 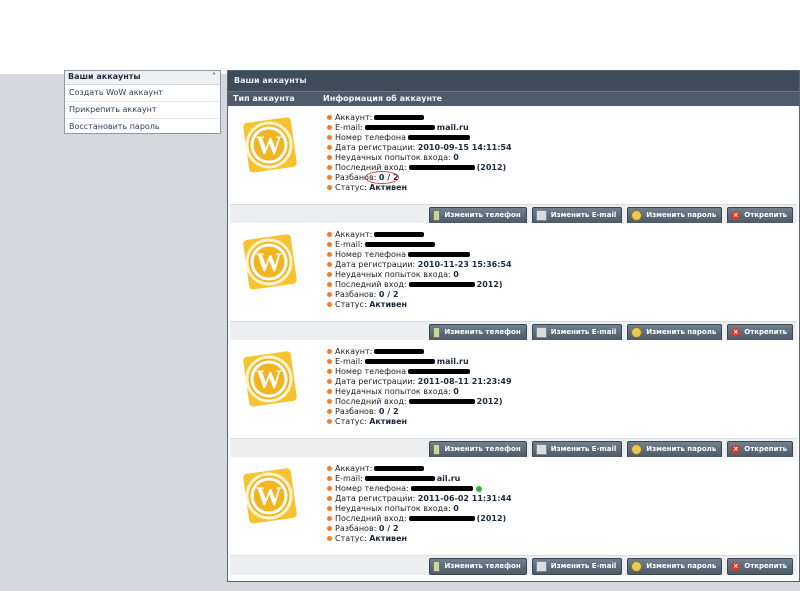 What do you see at coordinates (375, 147) in the screenshot?
I see `reg-date-label: Дата регистрации:` at bounding box center [375, 147].